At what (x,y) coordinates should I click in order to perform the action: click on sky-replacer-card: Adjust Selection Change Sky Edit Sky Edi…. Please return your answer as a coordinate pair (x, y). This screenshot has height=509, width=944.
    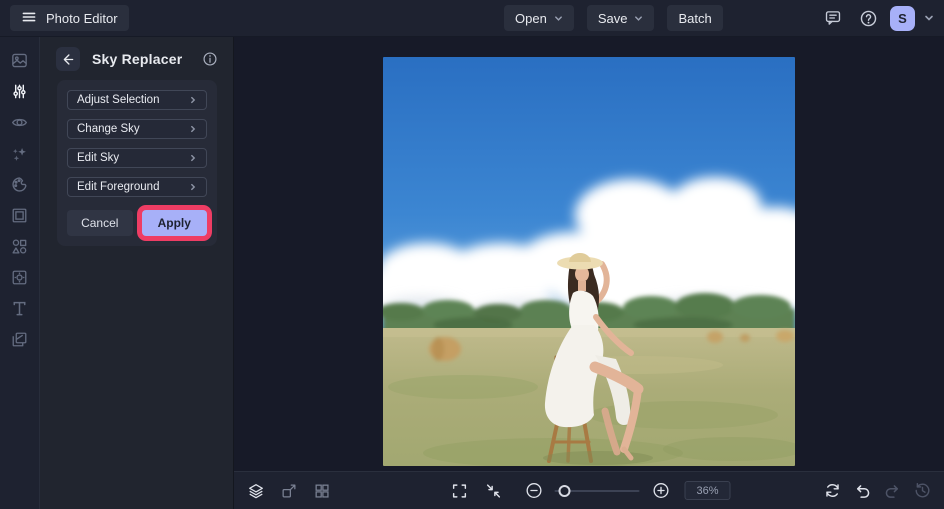
    Looking at the image, I should click on (137, 163).